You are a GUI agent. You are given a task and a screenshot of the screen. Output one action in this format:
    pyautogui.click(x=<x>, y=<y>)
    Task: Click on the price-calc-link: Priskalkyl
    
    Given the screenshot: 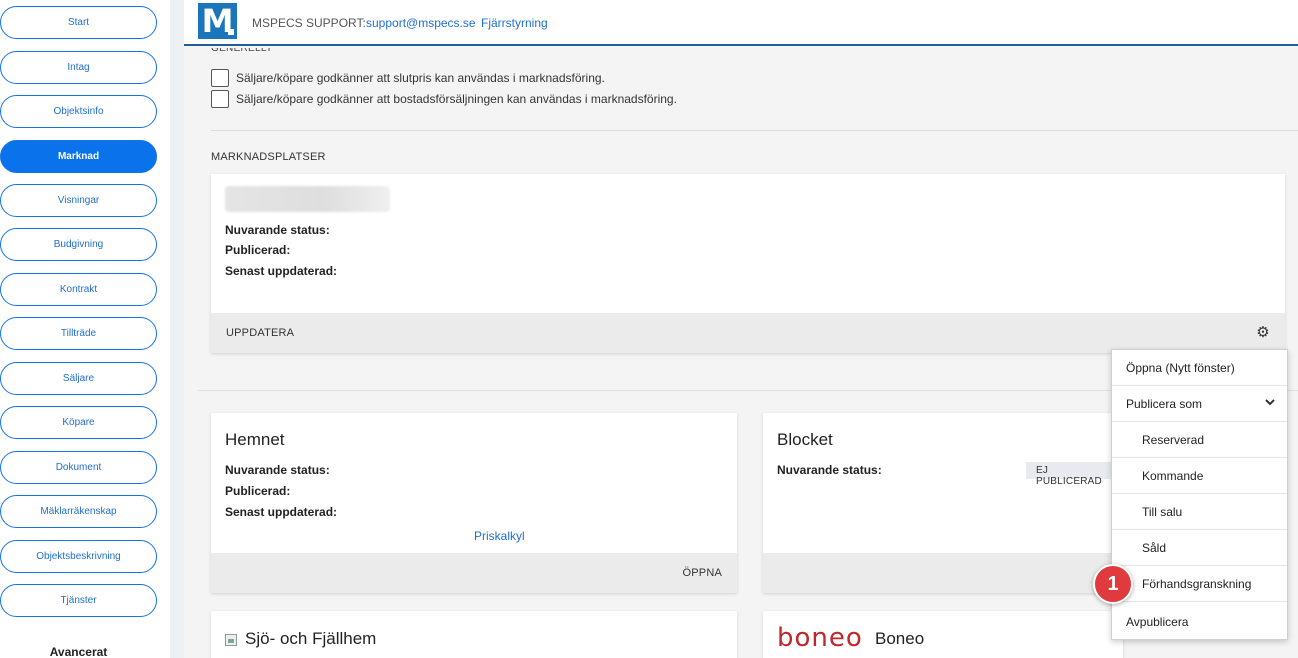 What is the action you would take?
    pyautogui.click(x=499, y=536)
    